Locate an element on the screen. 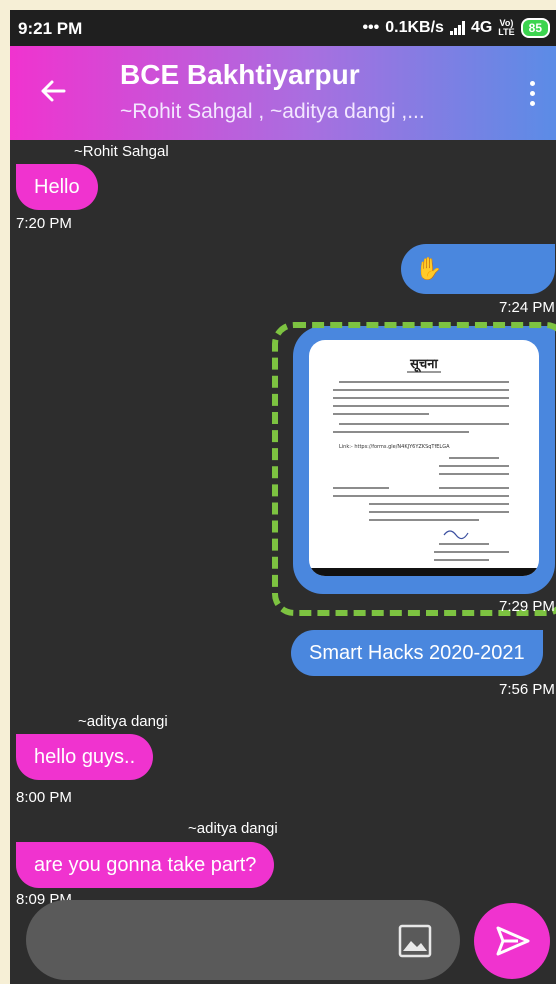  incoming-message: Hello is located at coordinates (57, 187).